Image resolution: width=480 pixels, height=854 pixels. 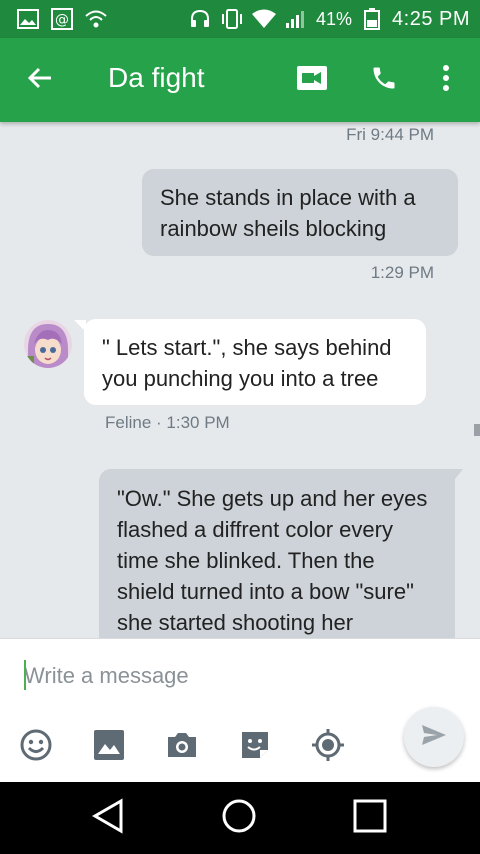 What do you see at coordinates (372, 19) in the screenshot?
I see `battery-icon` at bounding box center [372, 19].